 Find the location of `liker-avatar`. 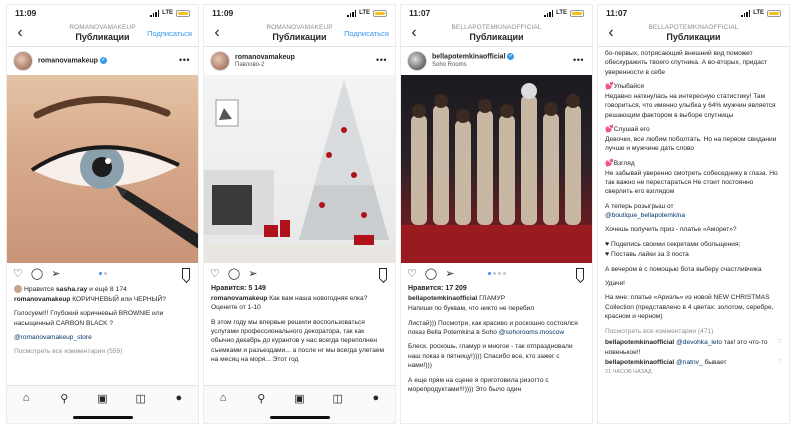

liker-avatar is located at coordinates (18, 289).